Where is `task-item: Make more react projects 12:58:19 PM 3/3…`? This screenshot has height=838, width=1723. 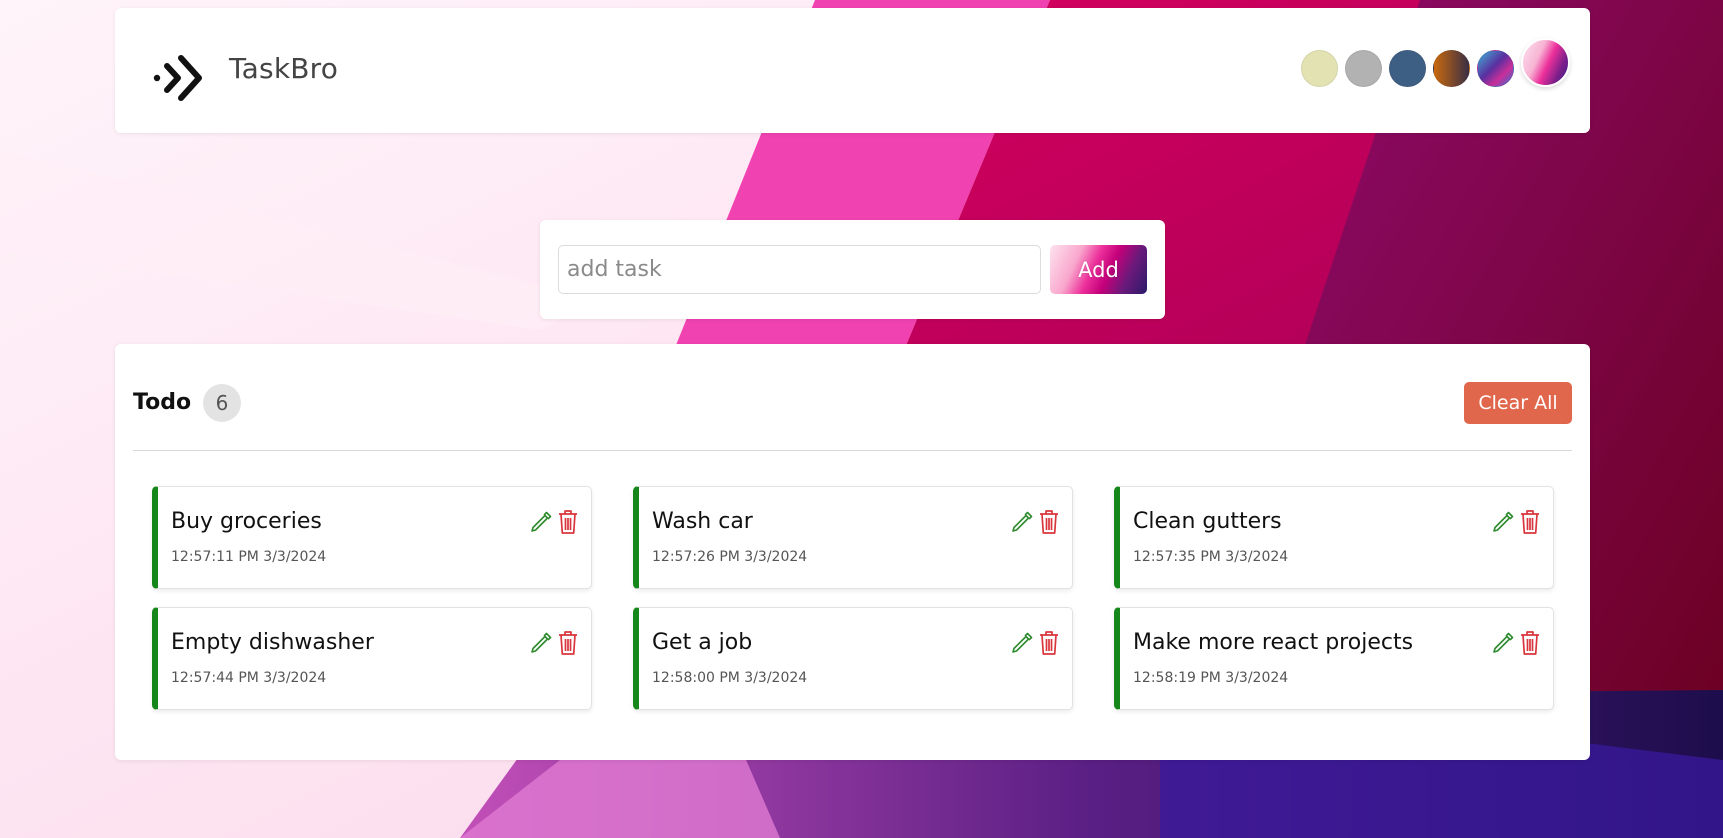 task-item: Make more react projects 12:58:19 PM 3/3… is located at coordinates (1334, 658).